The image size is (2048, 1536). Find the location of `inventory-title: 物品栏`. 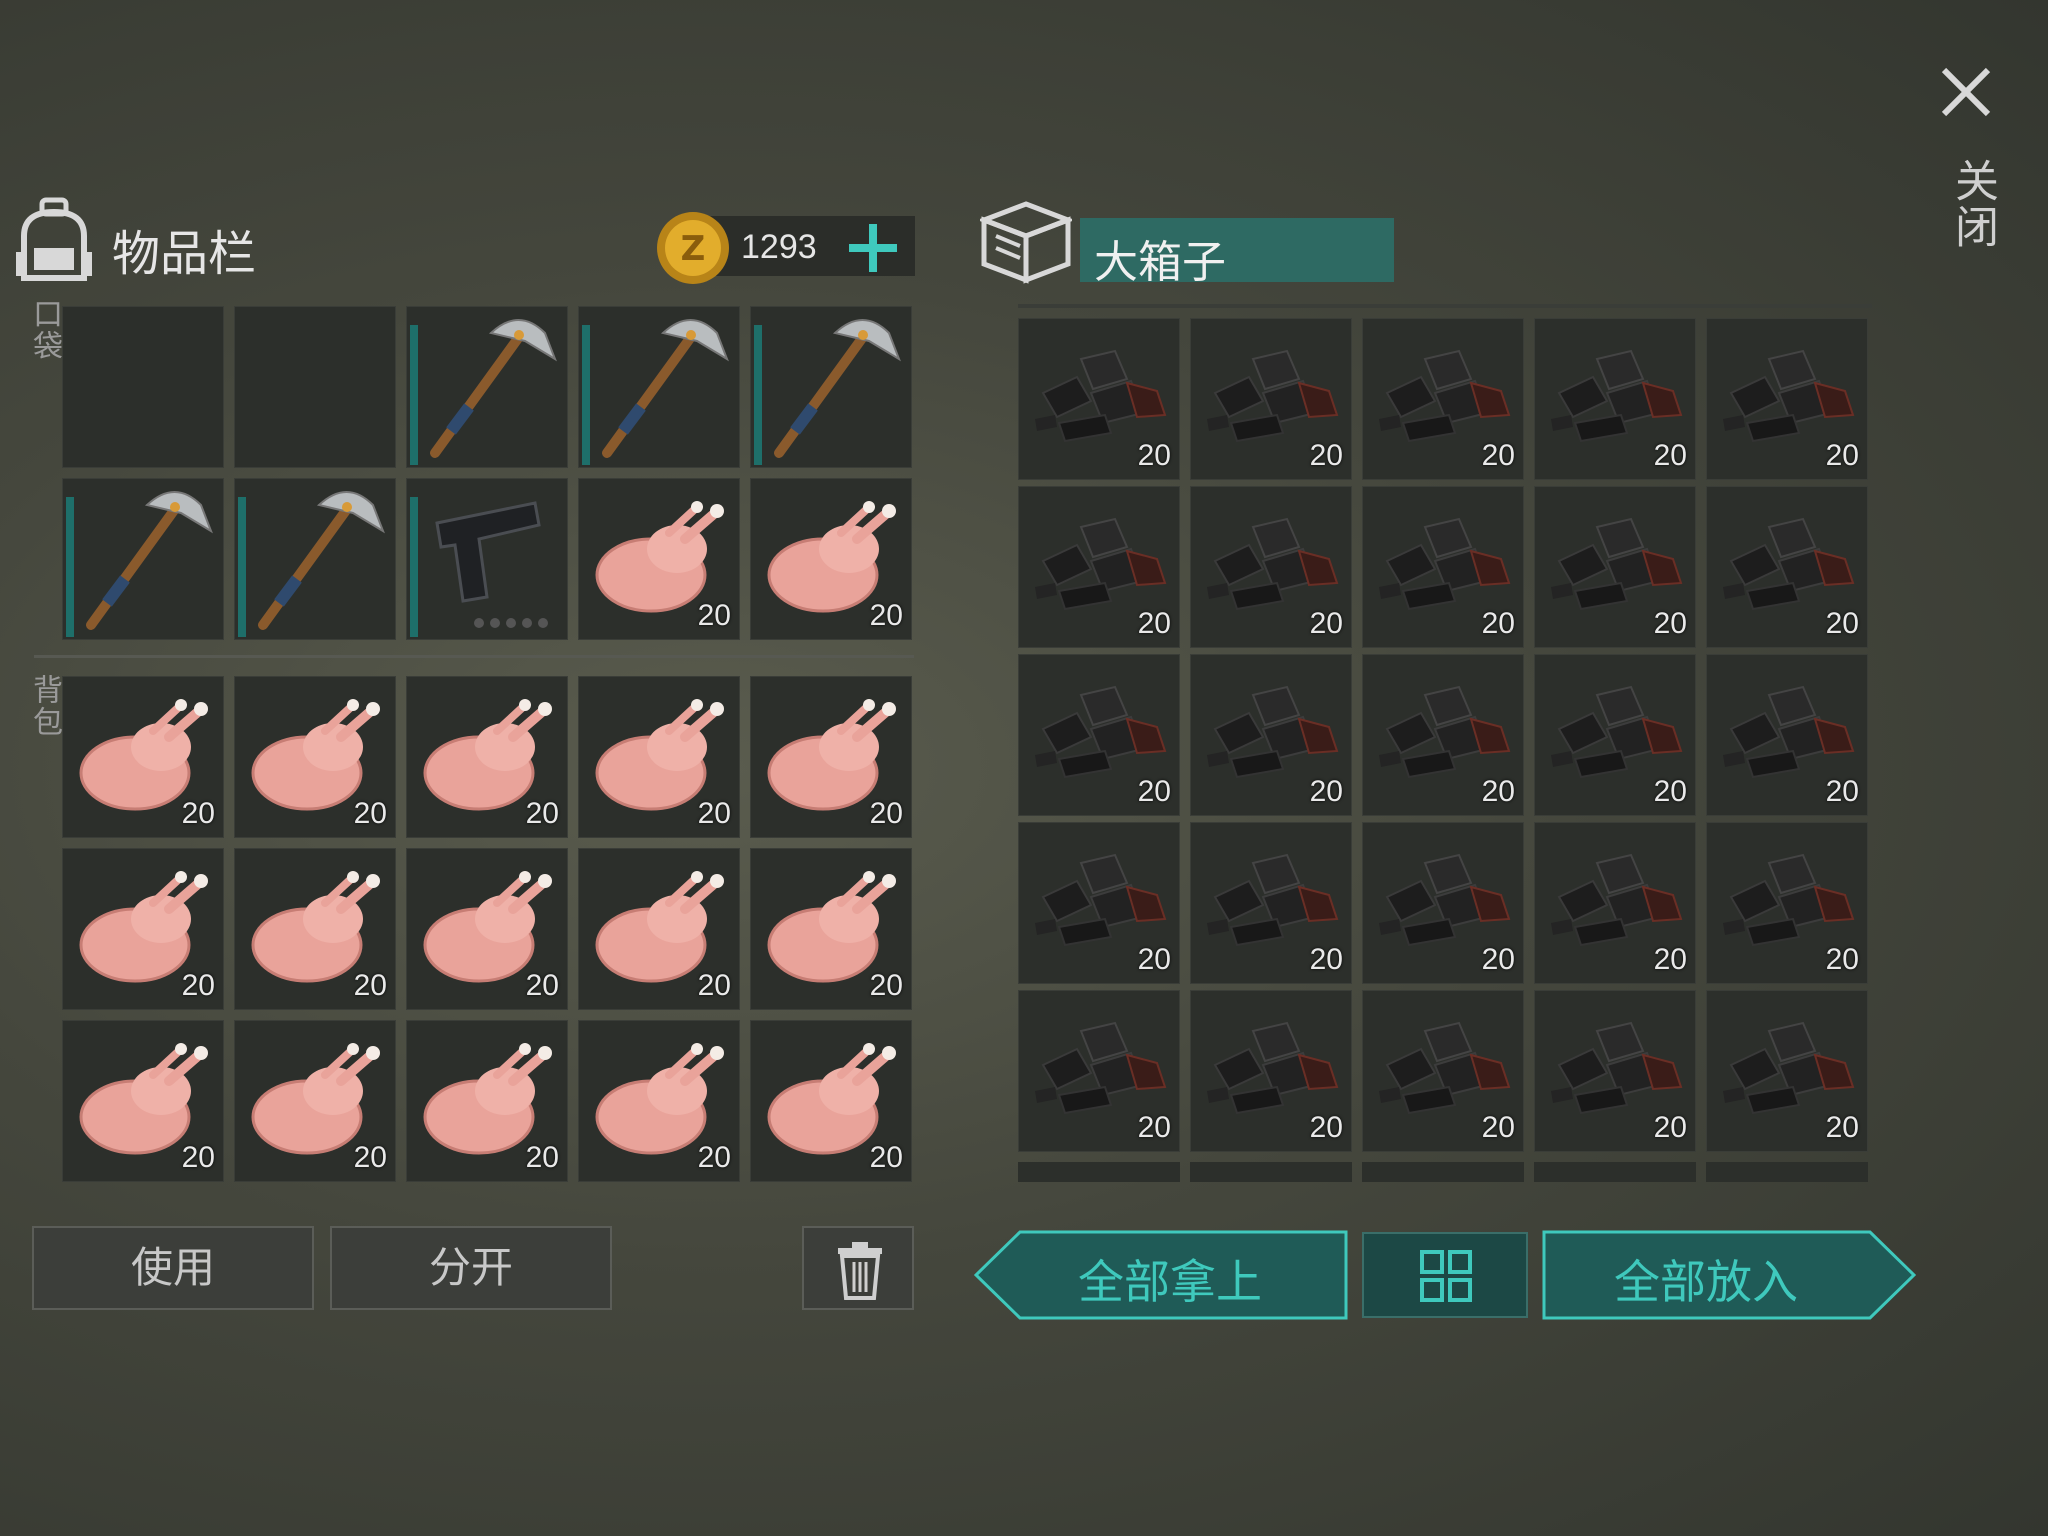

inventory-title: 物品栏 is located at coordinates (184, 254).